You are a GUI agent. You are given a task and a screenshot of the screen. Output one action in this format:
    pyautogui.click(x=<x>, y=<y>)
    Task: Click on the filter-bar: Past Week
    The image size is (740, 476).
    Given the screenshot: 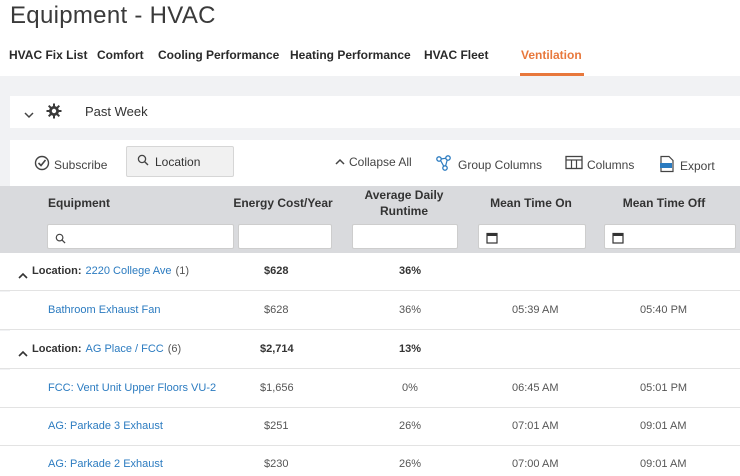 What is the action you would take?
    pyautogui.click(x=375, y=112)
    